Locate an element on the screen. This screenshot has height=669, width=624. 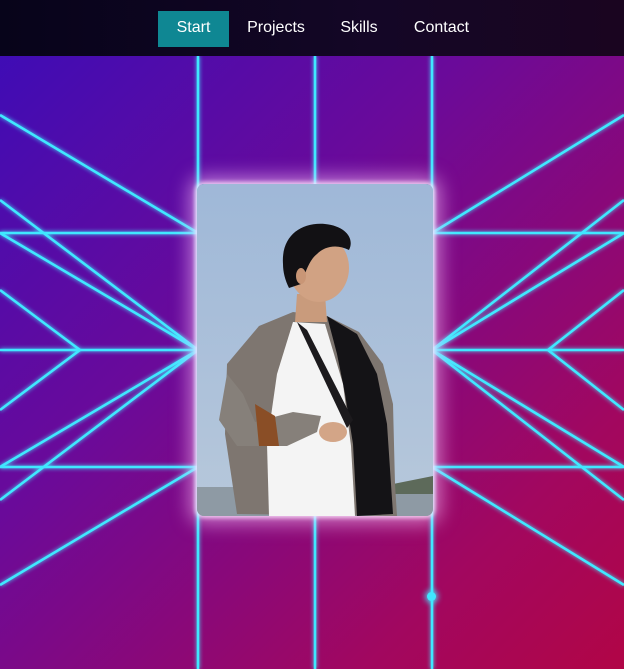
top-navbar: Start Projects Skills Contact is located at coordinates (312, 28).